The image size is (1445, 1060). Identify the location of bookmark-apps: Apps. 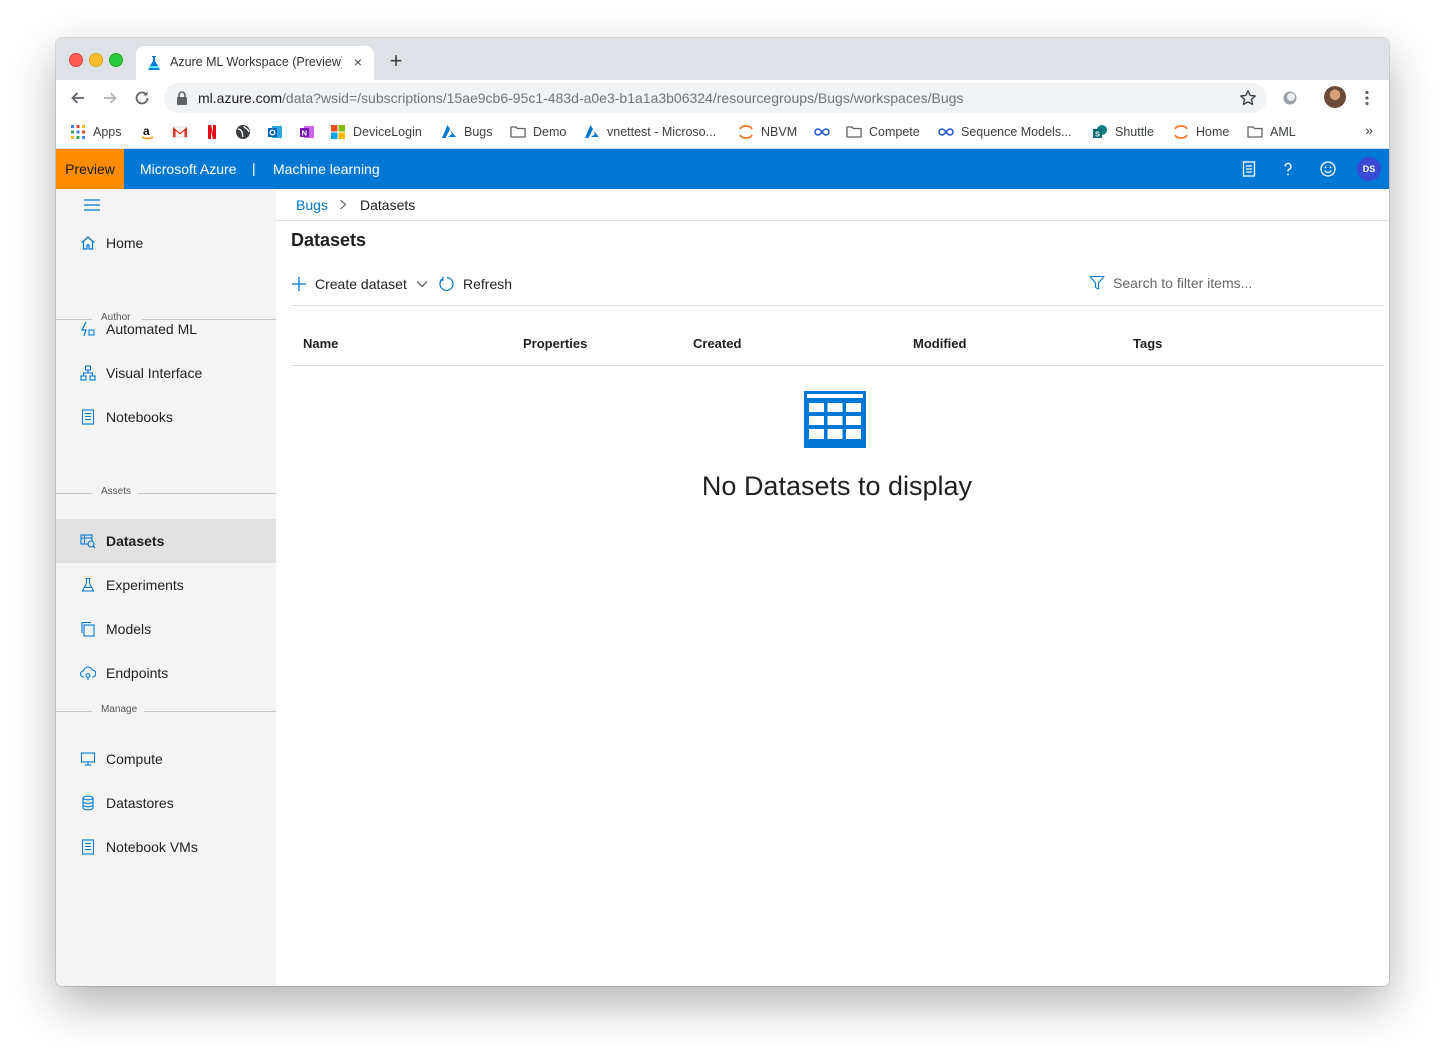
(96, 132).